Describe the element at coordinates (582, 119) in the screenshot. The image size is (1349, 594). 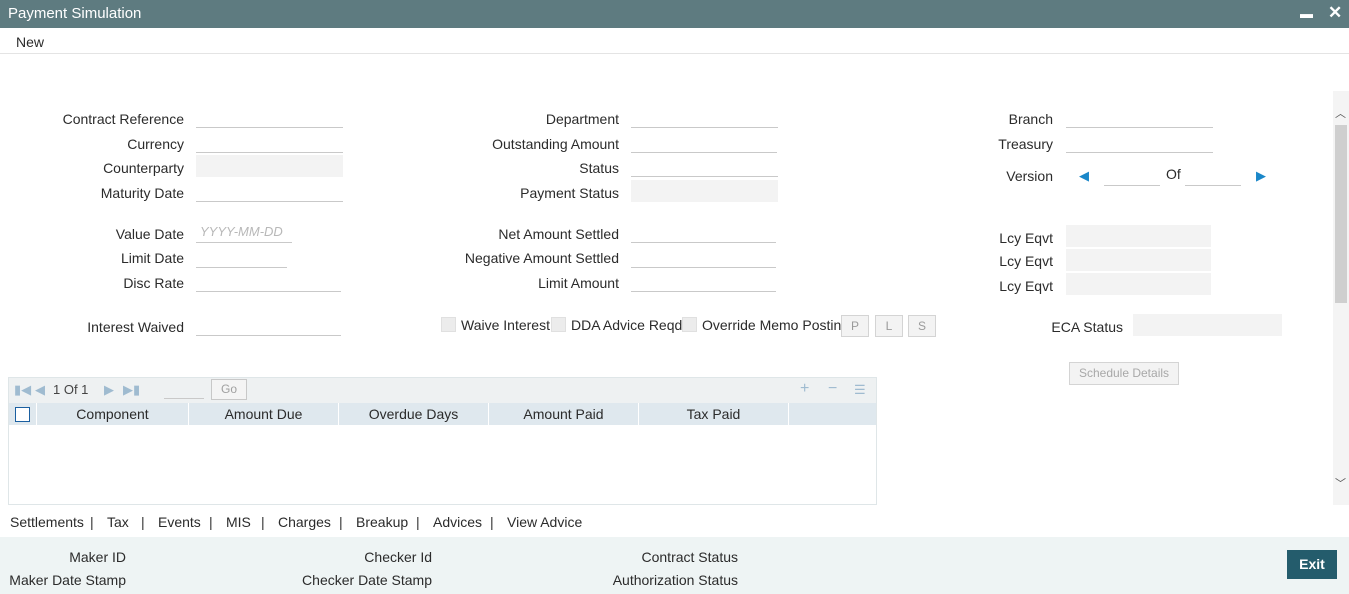
I see `department-label: Department` at that location.